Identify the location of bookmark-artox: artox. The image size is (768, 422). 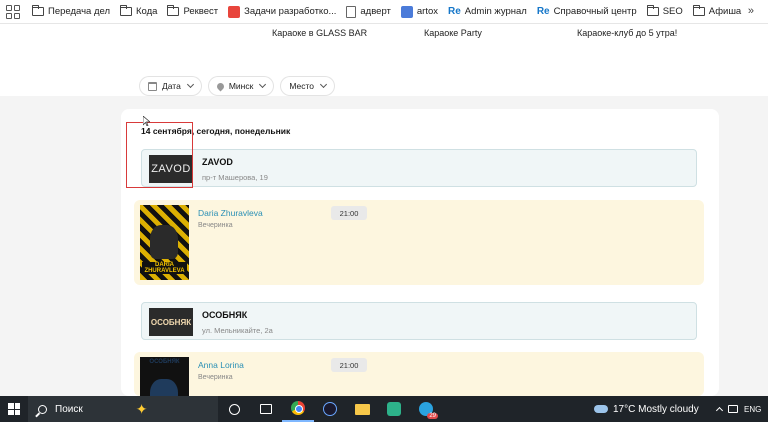
(419, 11).